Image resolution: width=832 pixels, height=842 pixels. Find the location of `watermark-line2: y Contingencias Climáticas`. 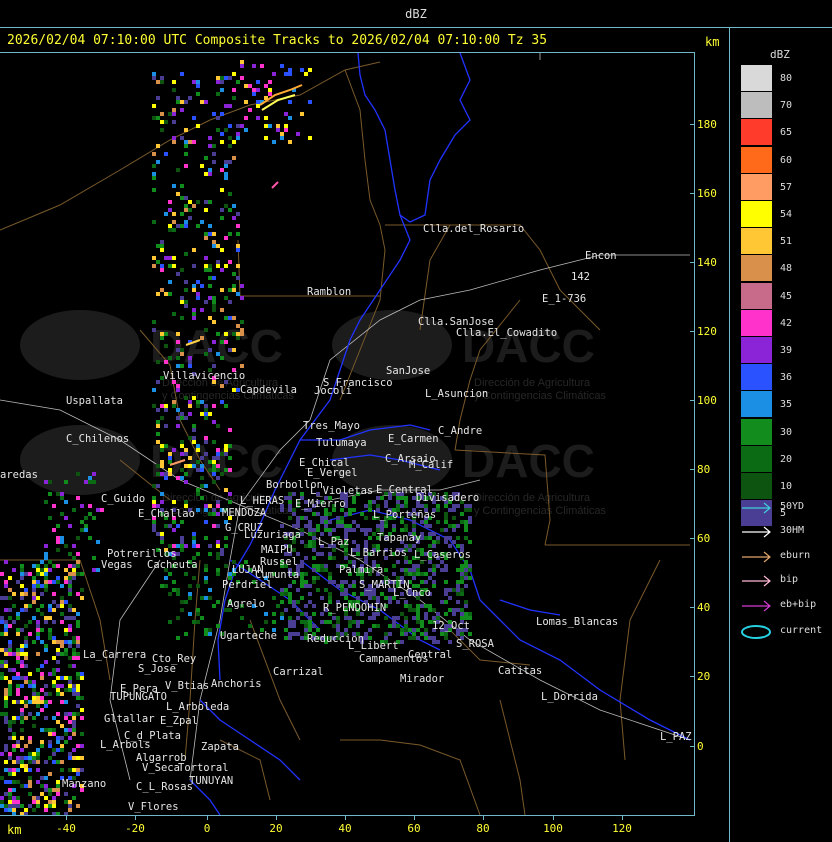

watermark-line2: y Contingencias Climáticas is located at coordinates (540, 396).